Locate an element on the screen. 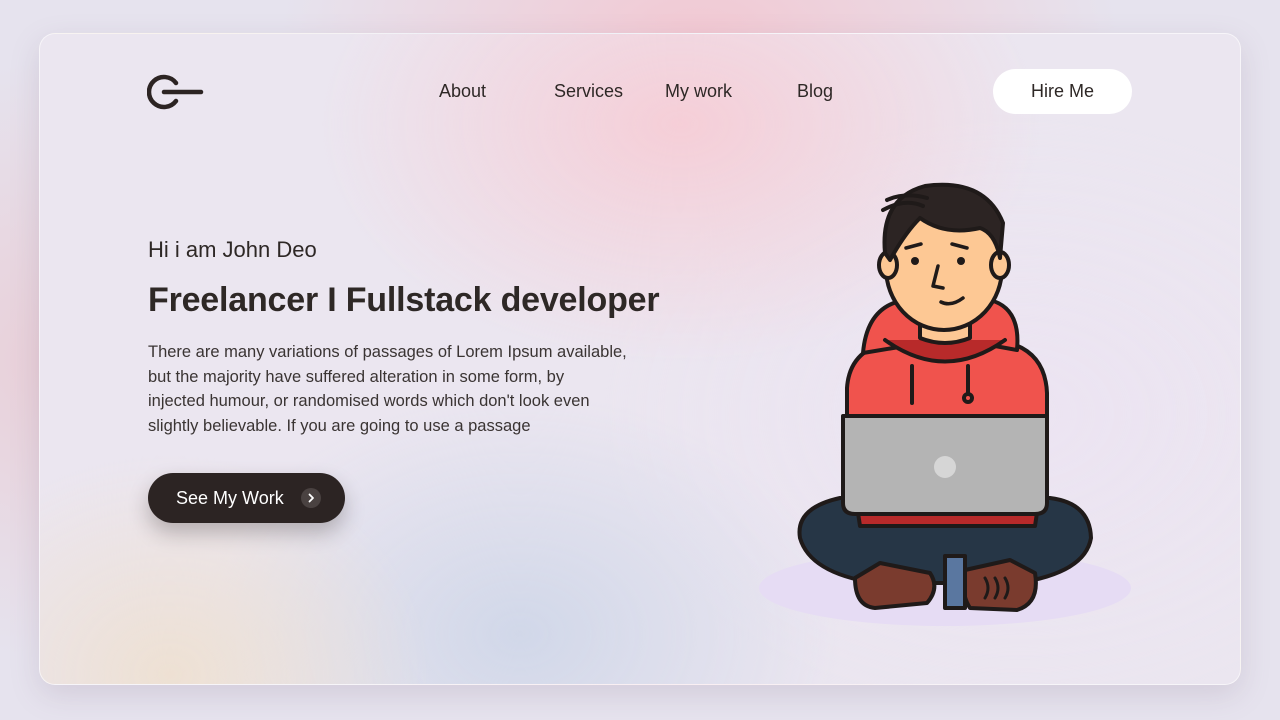  chevron-right-icon is located at coordinates (311, 498).